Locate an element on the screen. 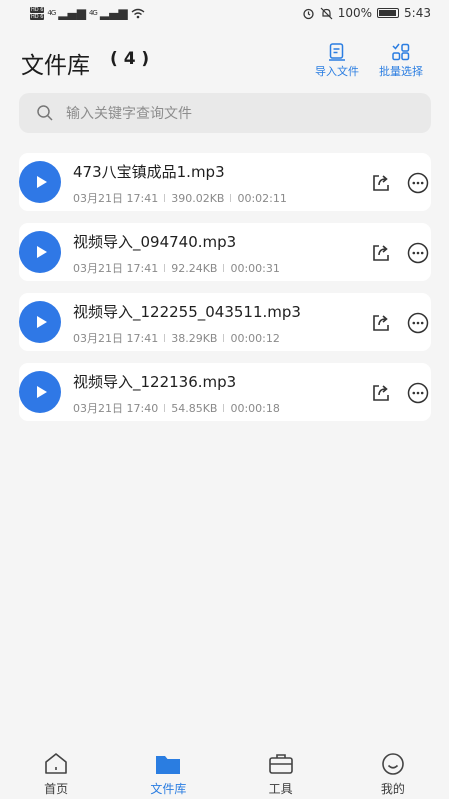  page-title: 文件库 is located at coordinates (55, 66).